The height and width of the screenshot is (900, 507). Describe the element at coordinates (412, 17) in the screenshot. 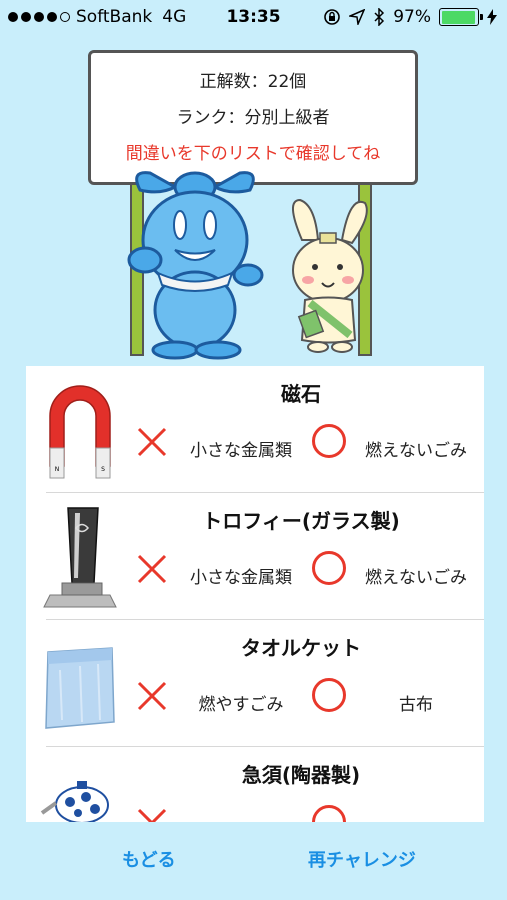

I see `battery-percentage: 97%` at that location.